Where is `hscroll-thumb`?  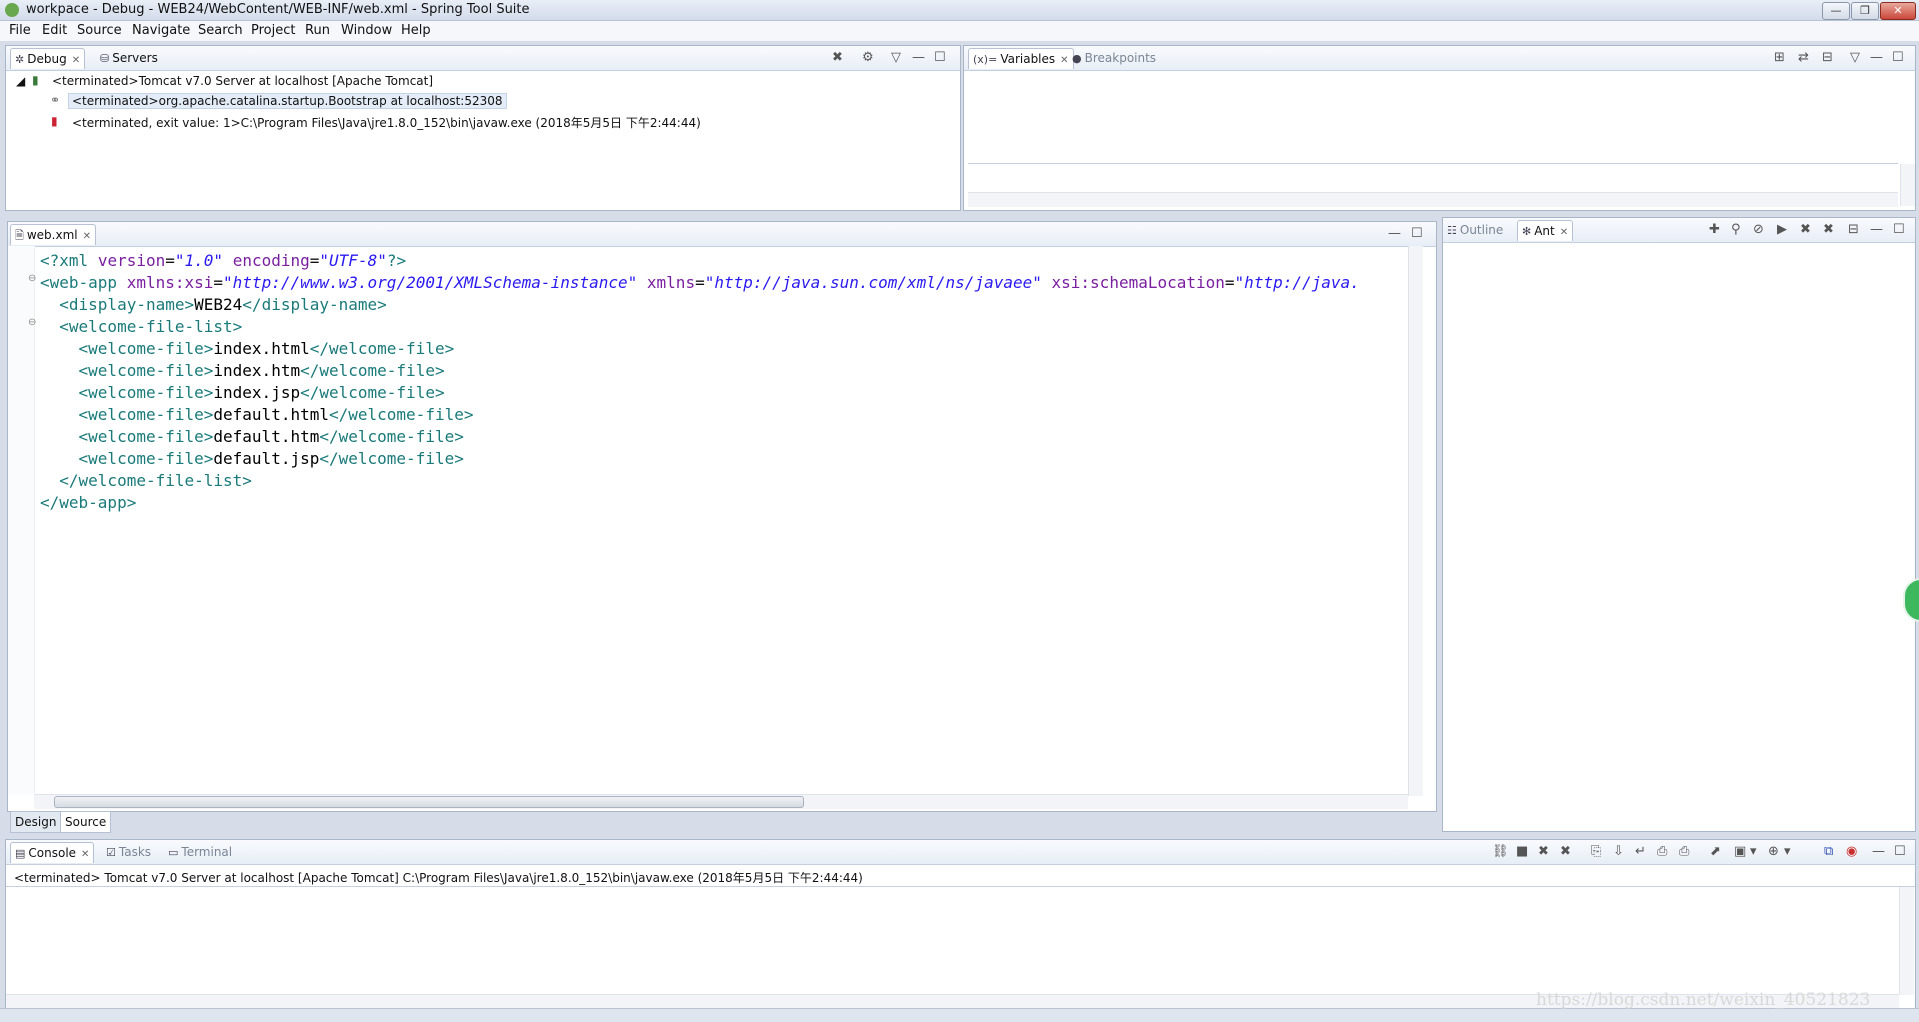
hscroll-thumb is located at coordinates (429, 802).